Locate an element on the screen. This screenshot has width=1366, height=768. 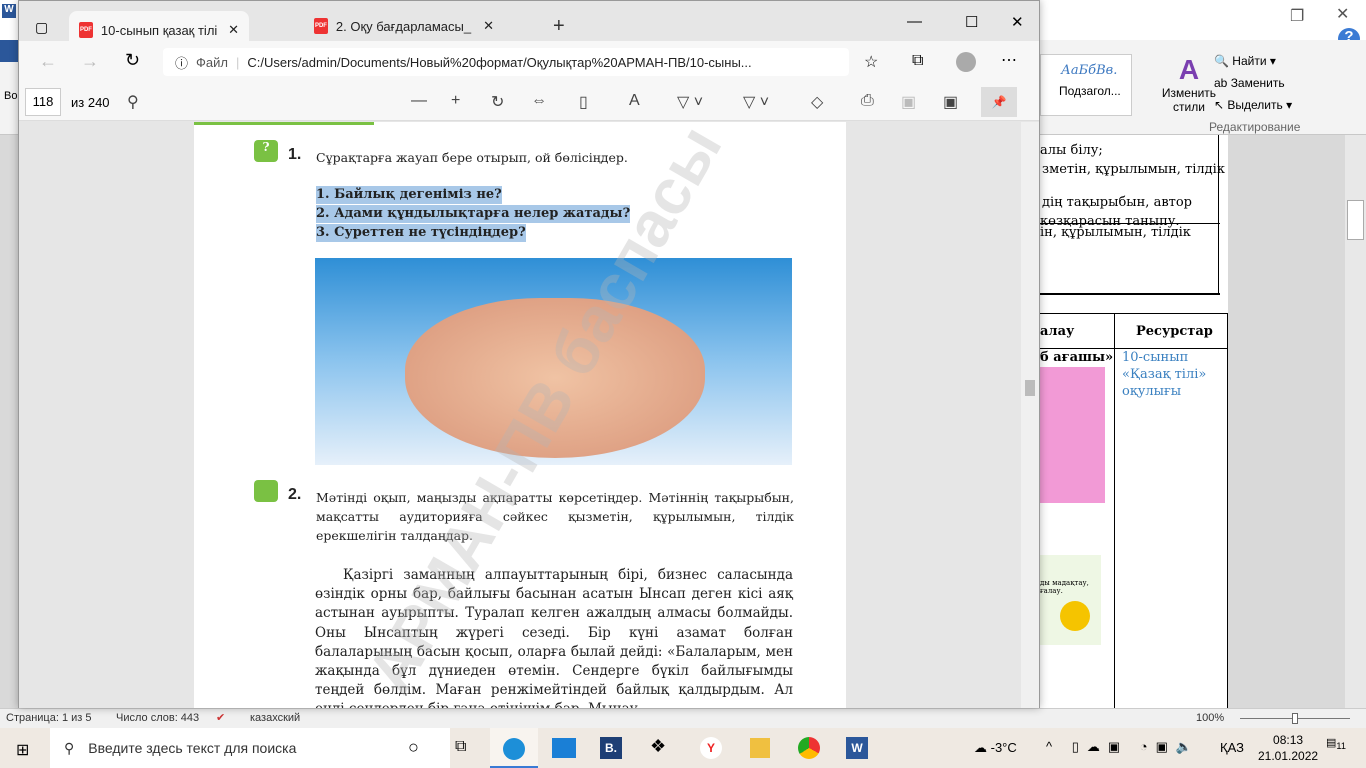
editing-group-label: Редактирование is located at coordinates (1255, 127).